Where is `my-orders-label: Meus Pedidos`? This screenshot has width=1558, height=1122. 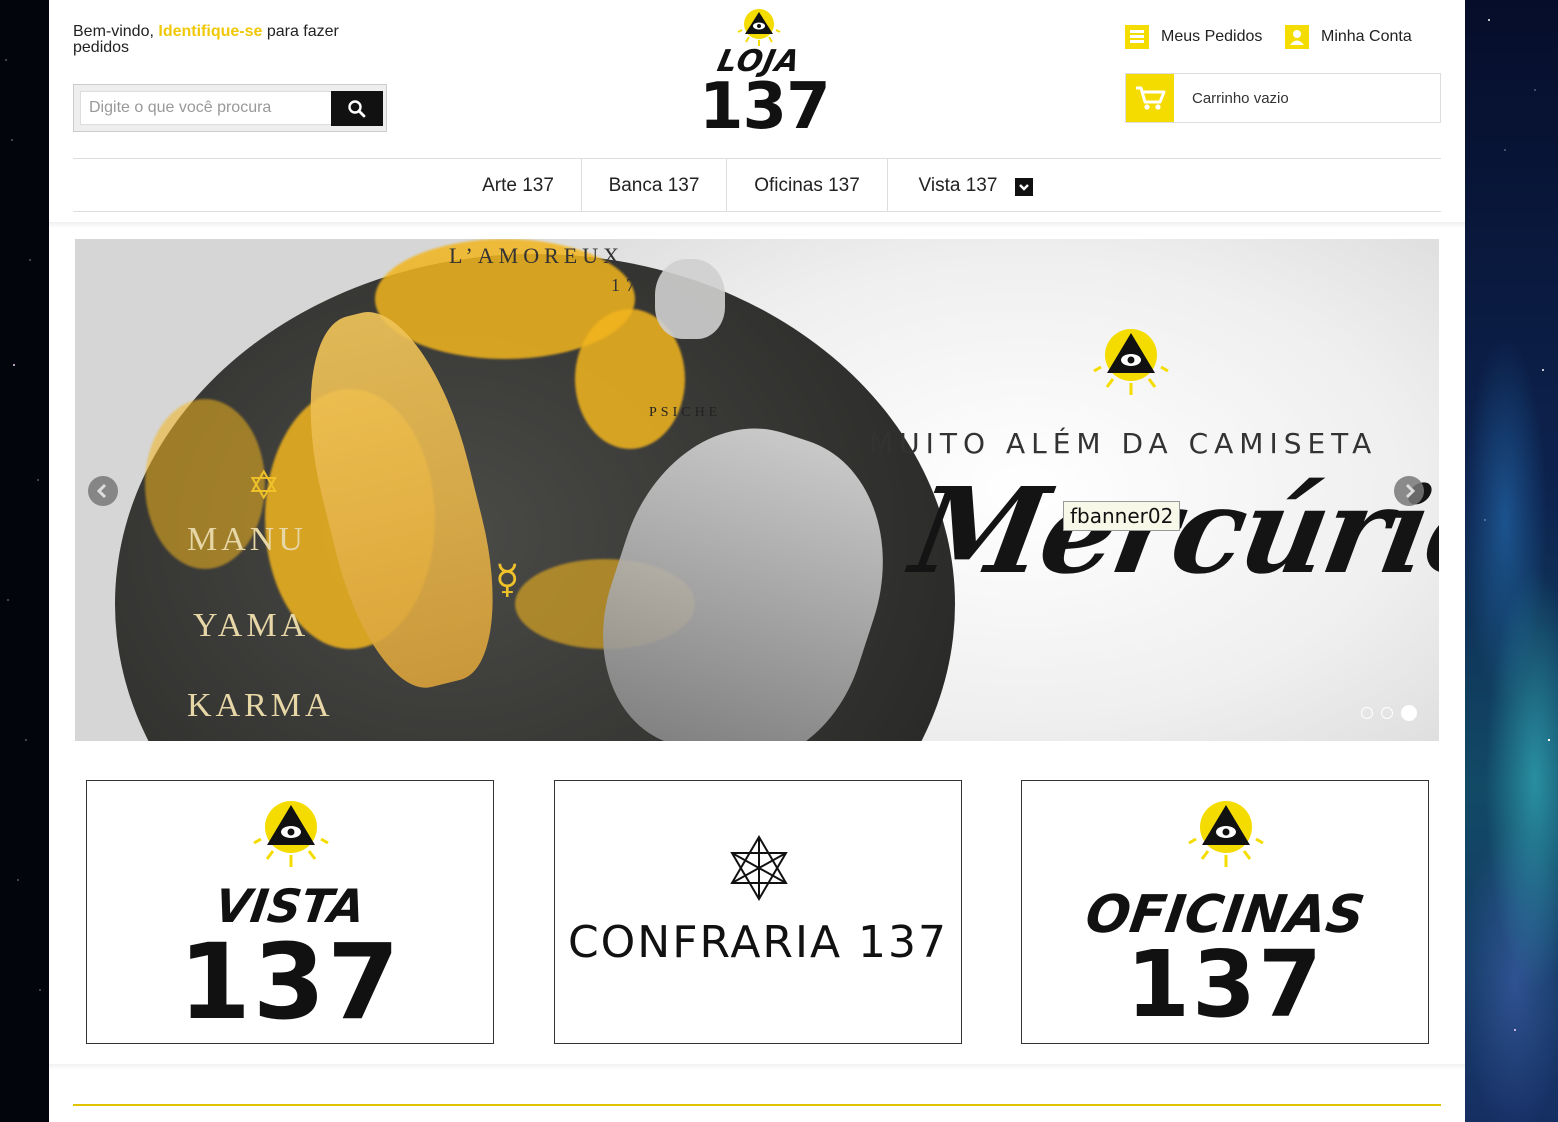 my-orders-label: Meus Pedidos is located at coordinates (1212, 36).